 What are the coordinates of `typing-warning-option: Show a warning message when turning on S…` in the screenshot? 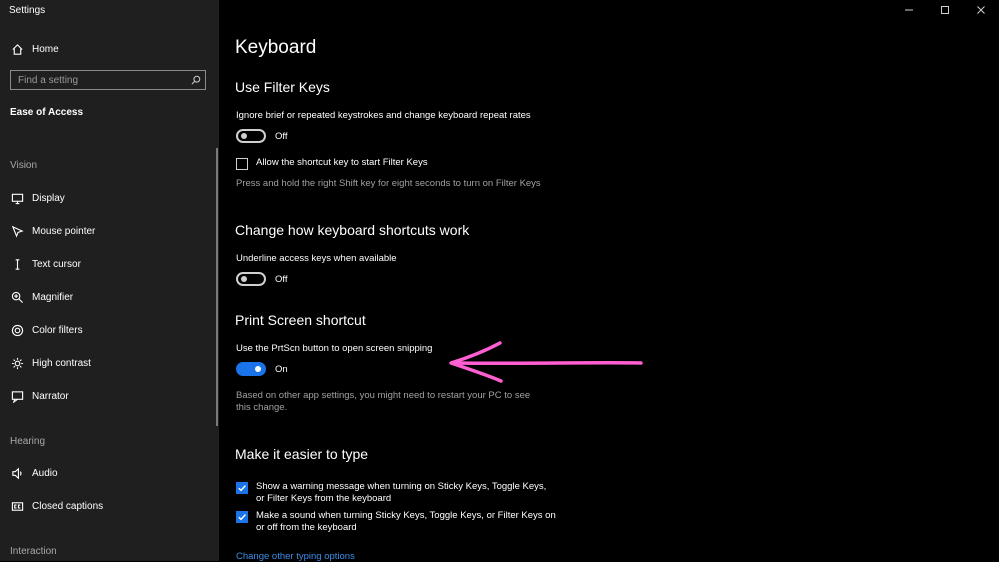 It's located at (396, 493).